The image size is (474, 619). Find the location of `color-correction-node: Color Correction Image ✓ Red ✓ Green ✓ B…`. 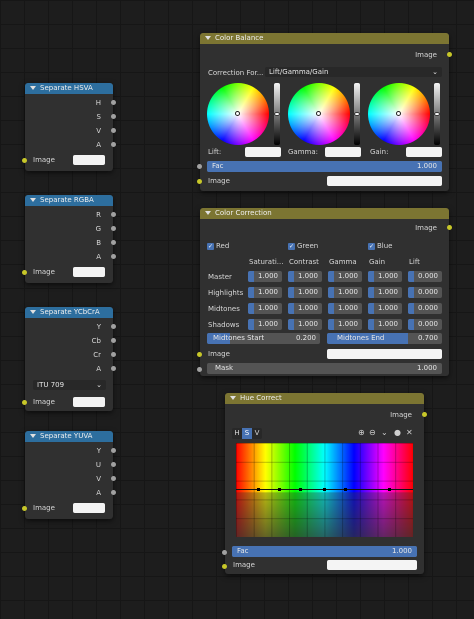

color-correction-node: Color Correction Image ✓ Red ✓ Green ✓ B… is located at coordinates (324, 292).